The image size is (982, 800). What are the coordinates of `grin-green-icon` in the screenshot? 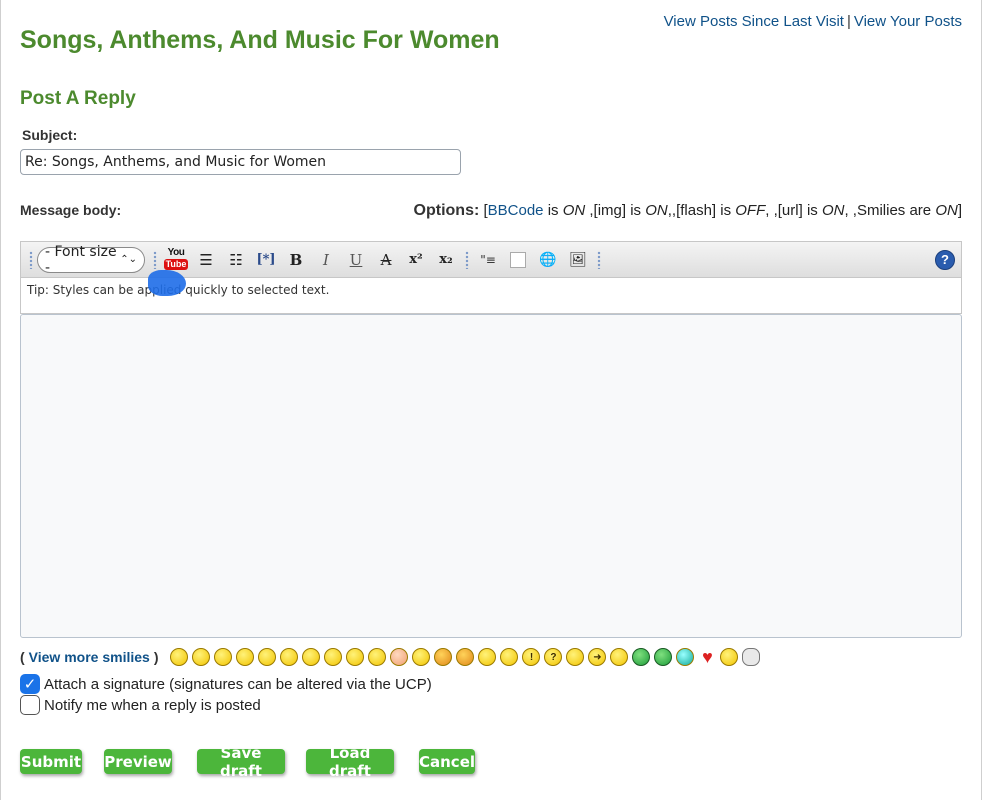 It's located at (641, 657).